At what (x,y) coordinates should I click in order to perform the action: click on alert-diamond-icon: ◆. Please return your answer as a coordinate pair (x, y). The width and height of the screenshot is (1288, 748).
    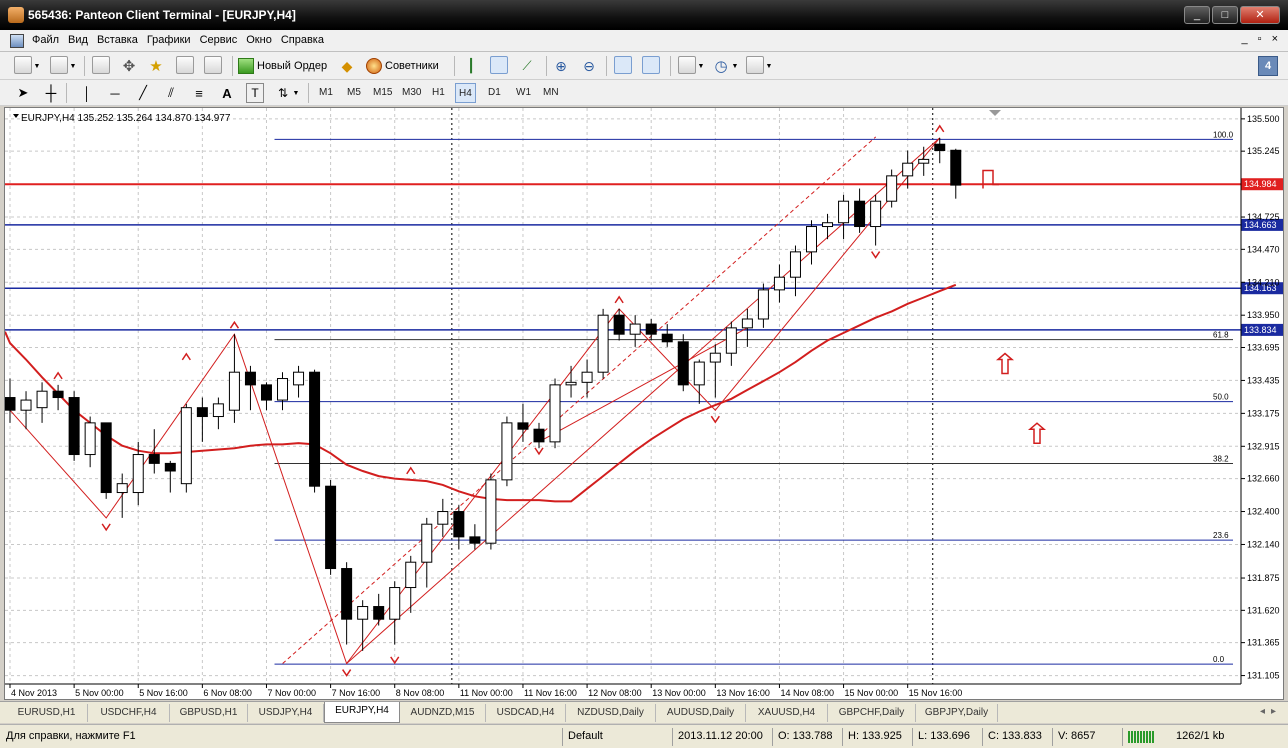
    Looking at the image, I should click on (347, 66).